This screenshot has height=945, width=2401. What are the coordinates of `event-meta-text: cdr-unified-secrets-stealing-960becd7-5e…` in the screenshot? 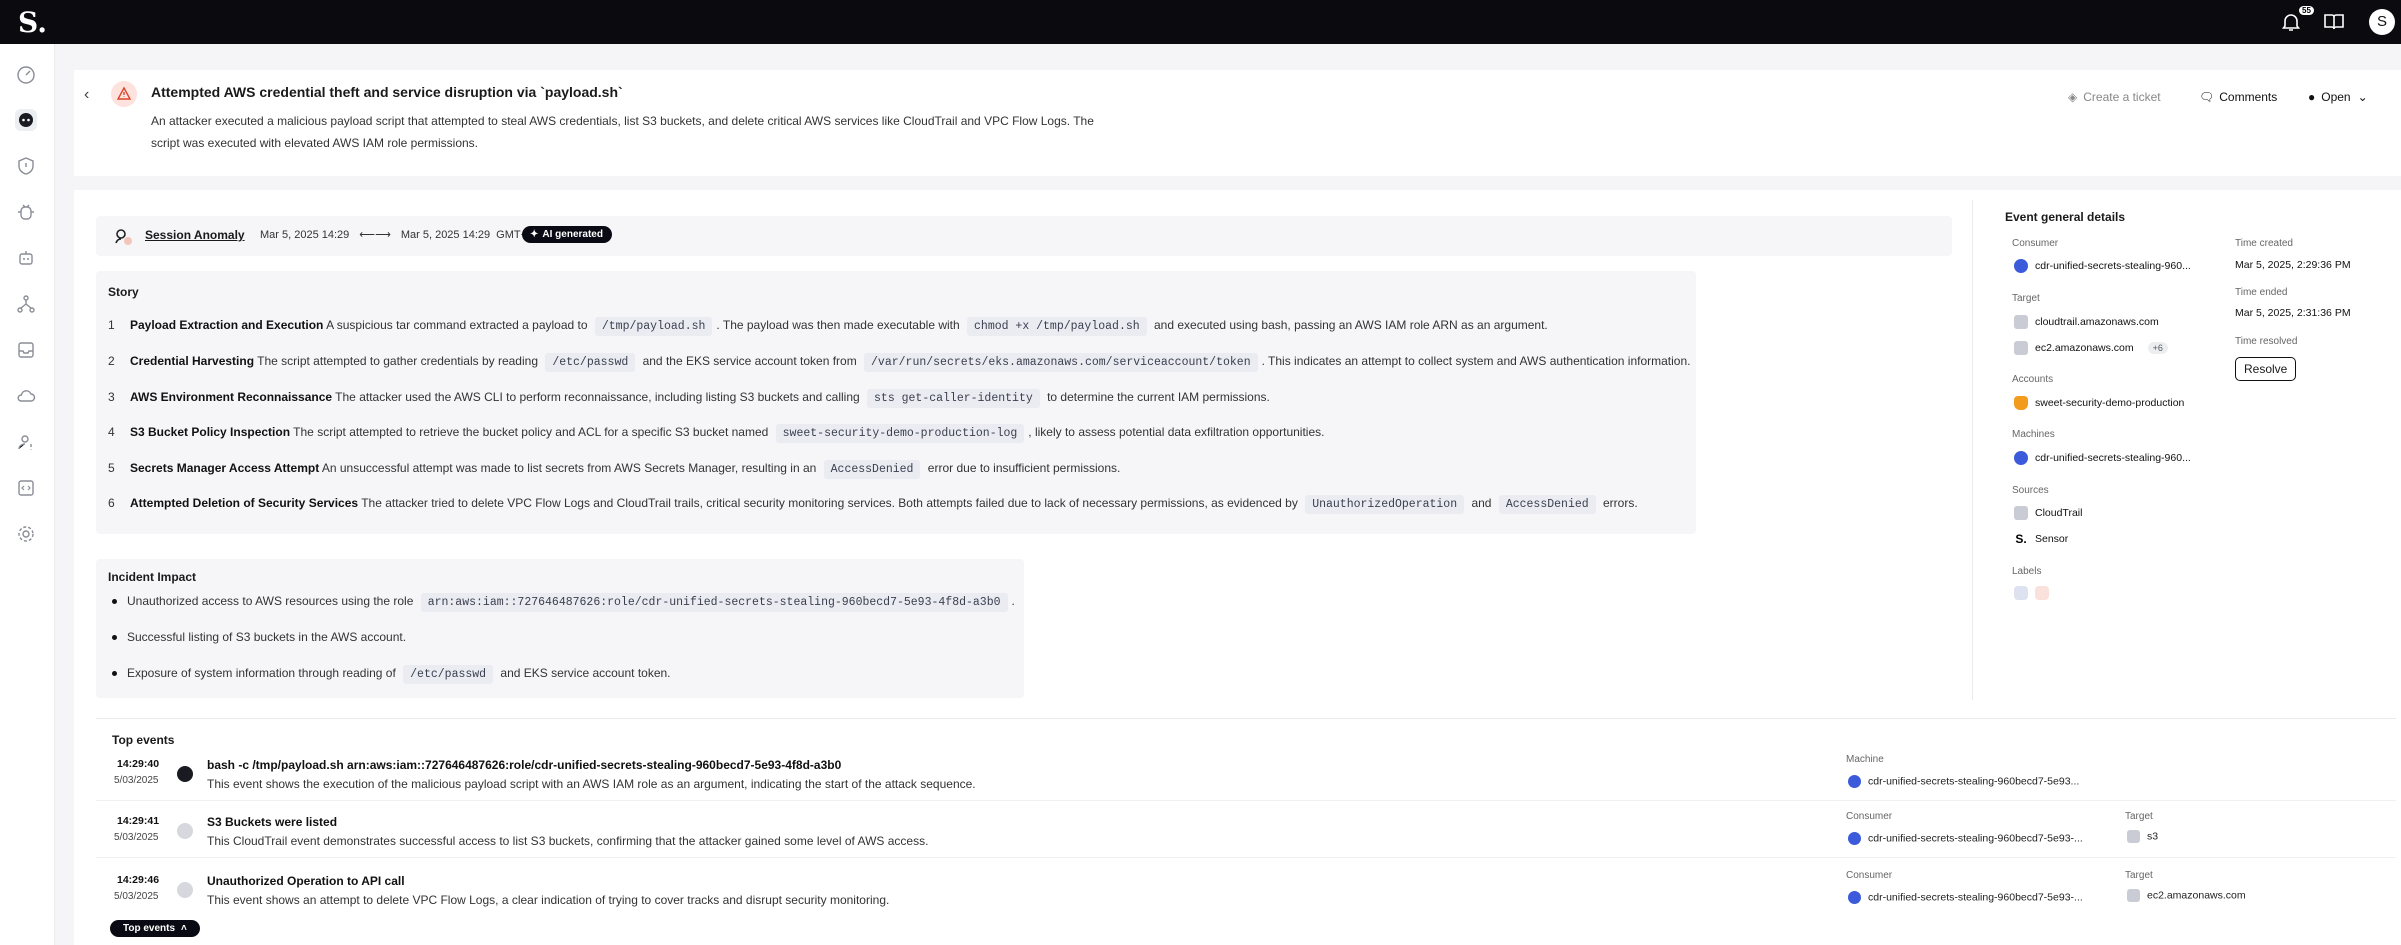 It's located at (1975, 897).